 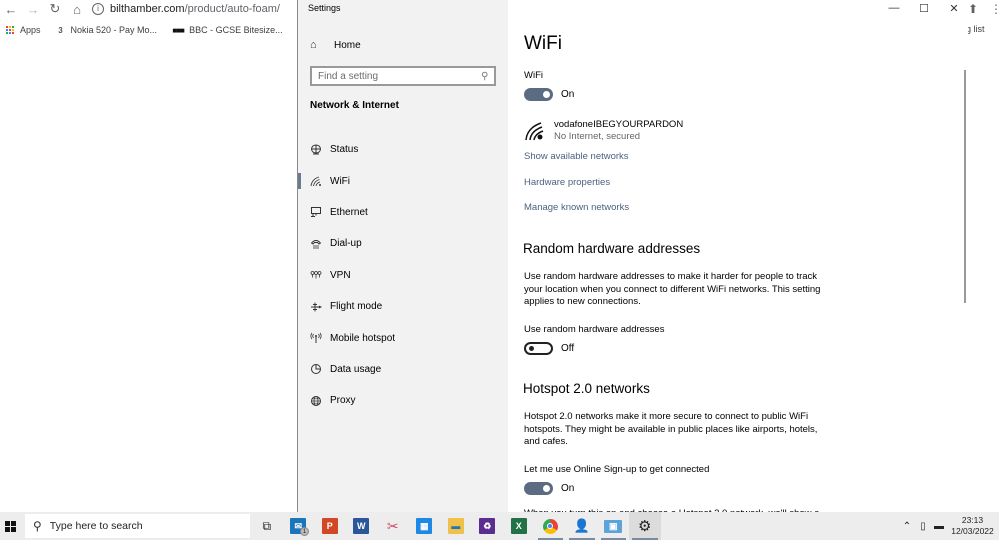 What do you see at coordinates (98, 8) in the screenshot?
I see `site-info-icon: i` at bounding box center [98, 8].